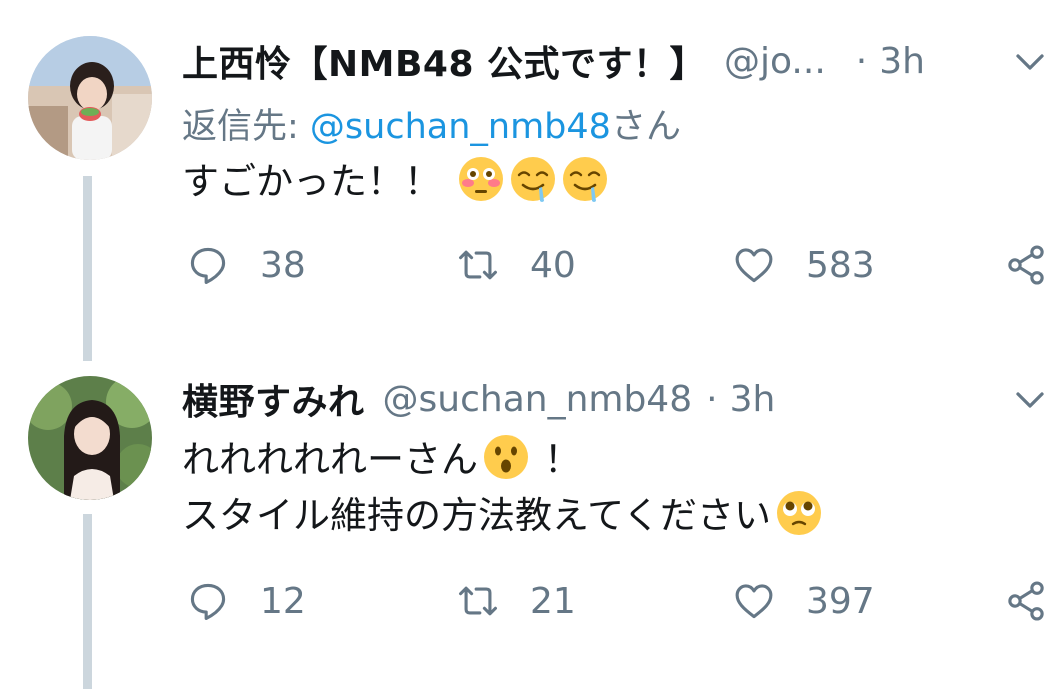 Image resolution: width=1062 pixels, height=689 pixels. Describe the element at coordinates (246, 265) in the screenshot. I see `reply-button: 38` at that location.